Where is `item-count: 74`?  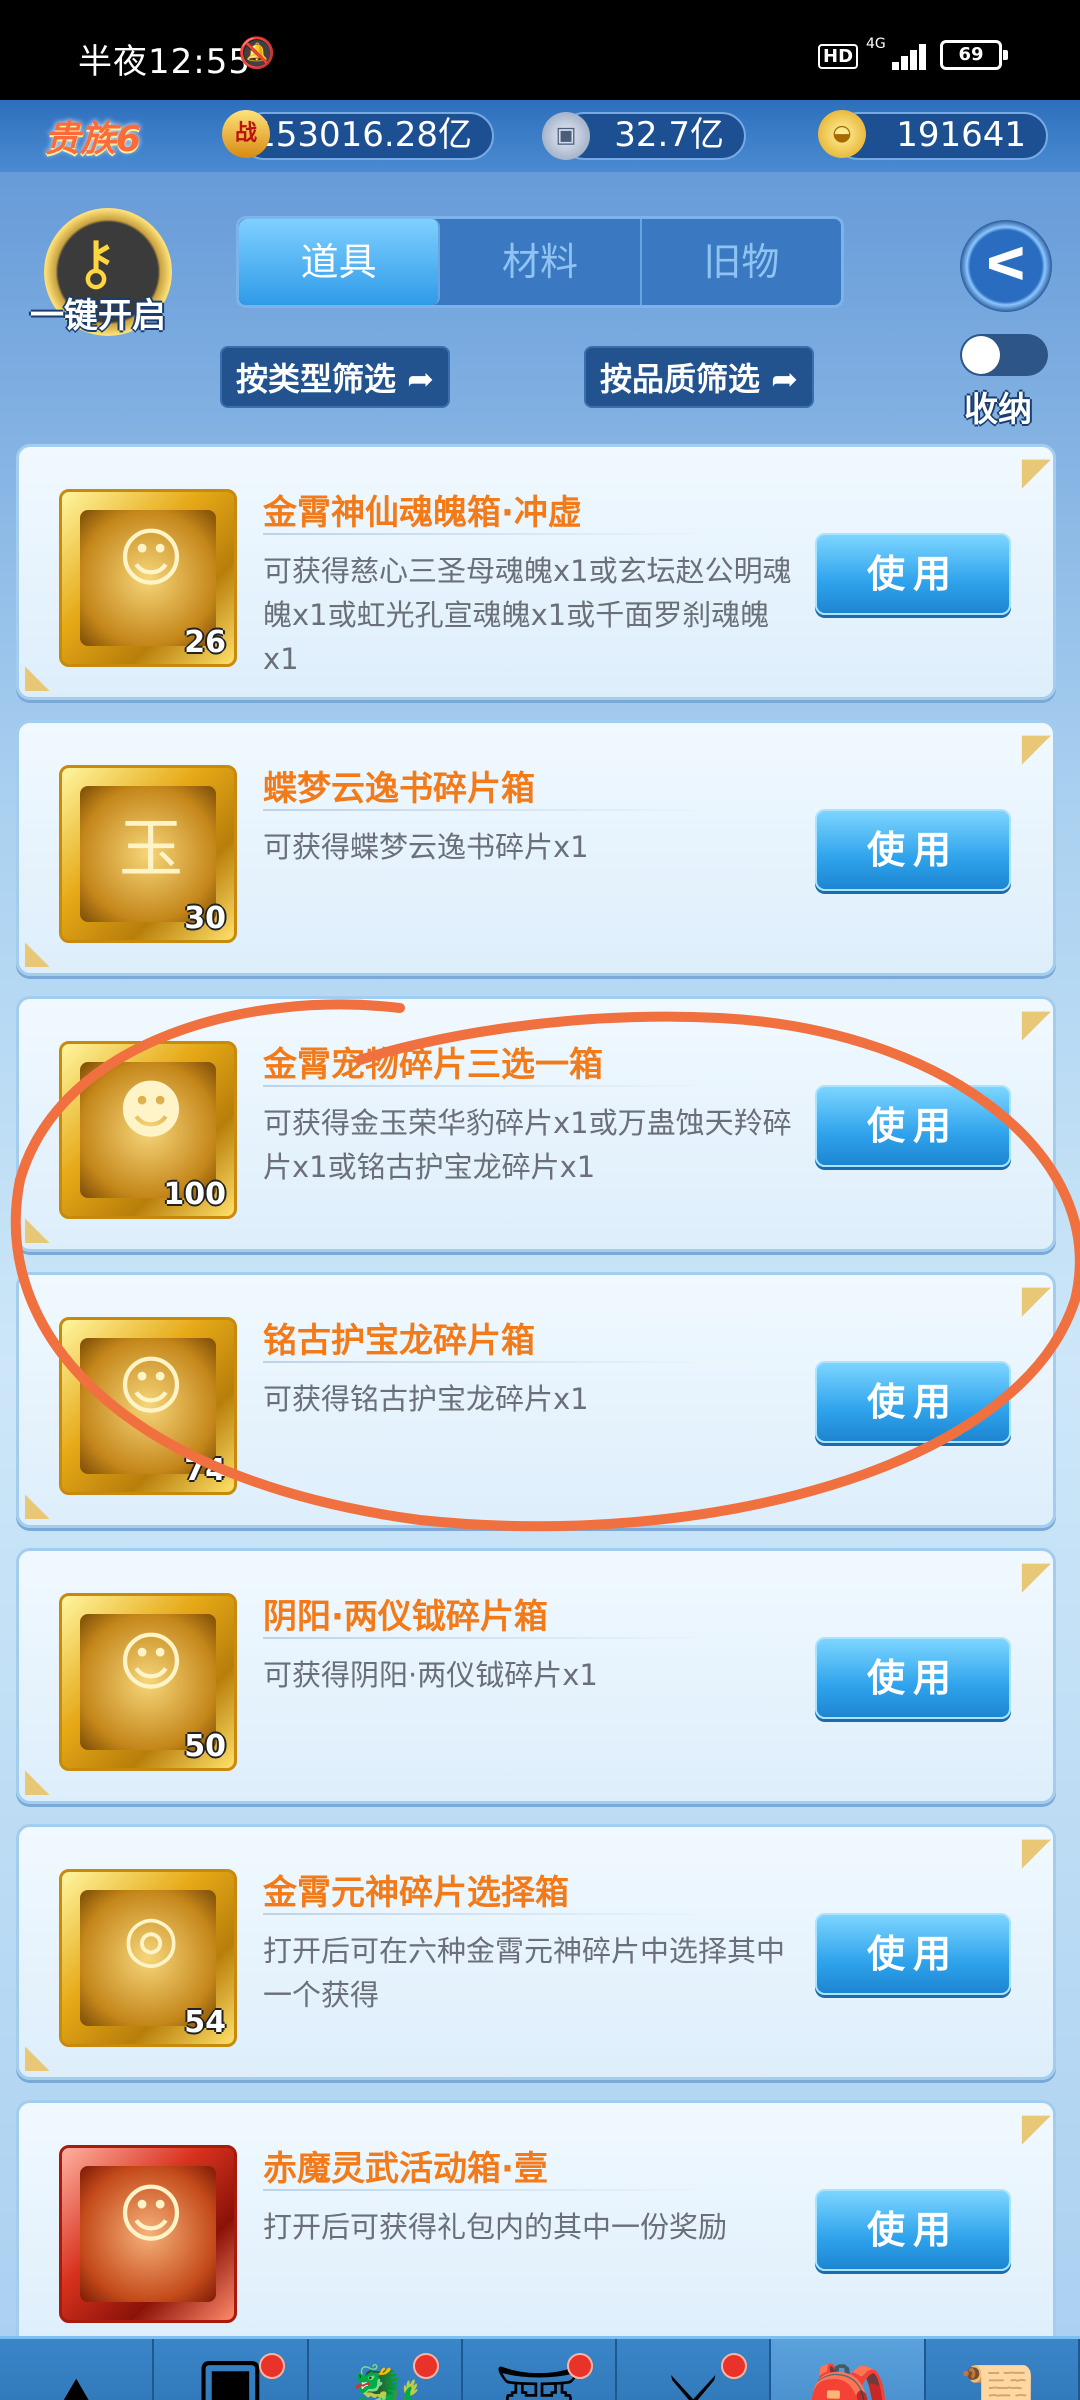
item-count: 74 is located at coordinates (205, 1470).